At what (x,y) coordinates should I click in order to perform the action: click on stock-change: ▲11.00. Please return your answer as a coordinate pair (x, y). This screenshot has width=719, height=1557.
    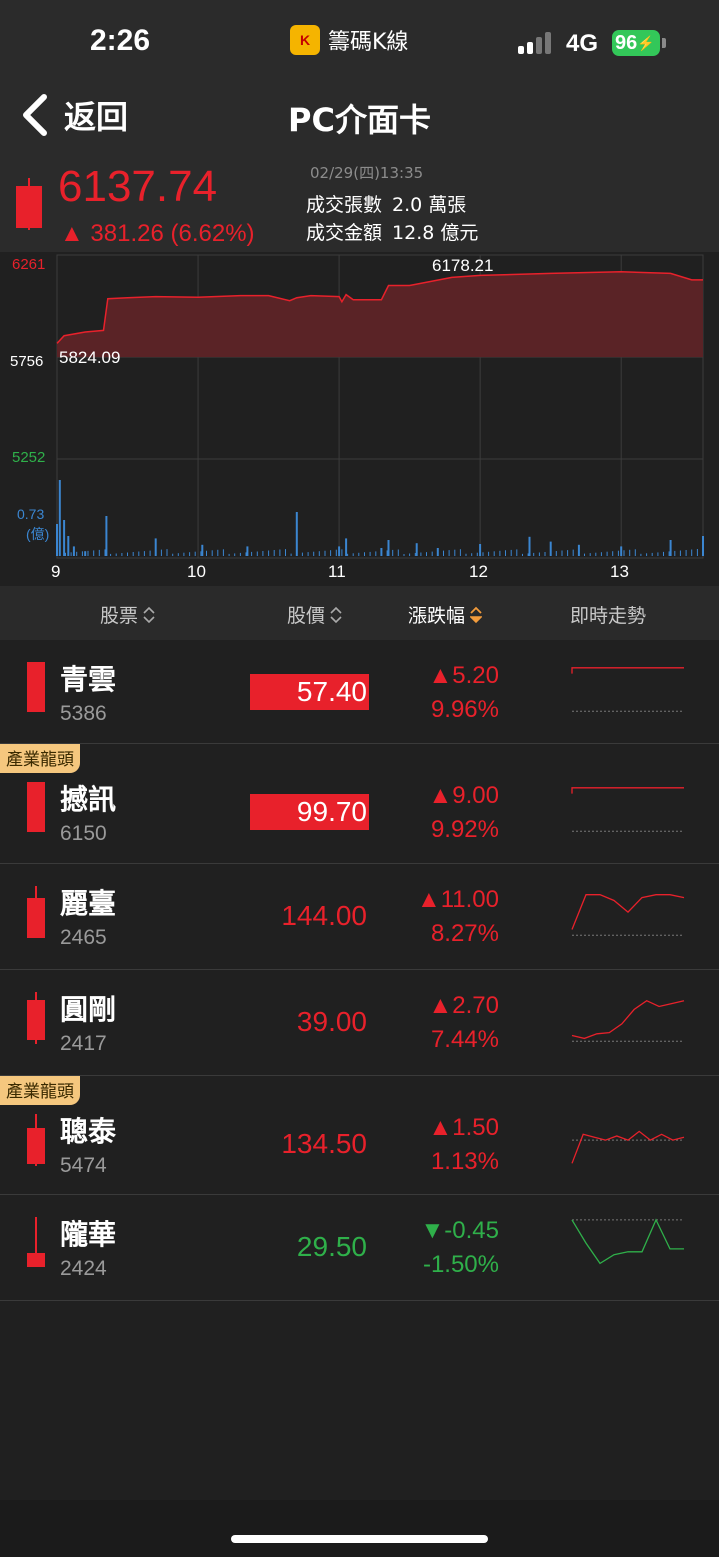
    Looking at the image, I should click on (457, 899).